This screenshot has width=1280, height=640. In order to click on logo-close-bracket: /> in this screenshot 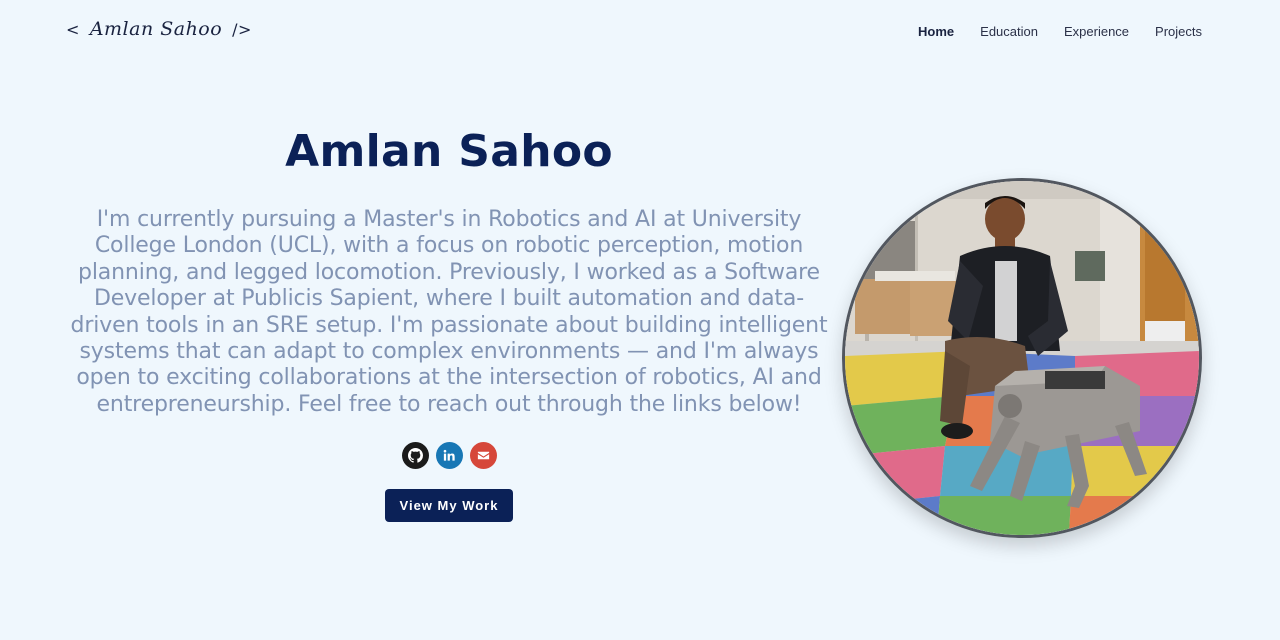, I will do `click(242, 29)`.